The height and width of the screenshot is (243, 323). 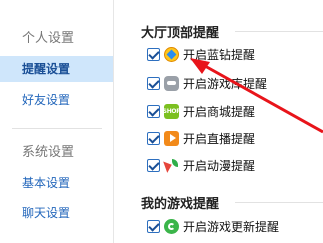 What do you see at coordinates (219, 54) in the screenshot?
I see `option-label: 开启蓝钻提醒` at bounding box center [219, 54].